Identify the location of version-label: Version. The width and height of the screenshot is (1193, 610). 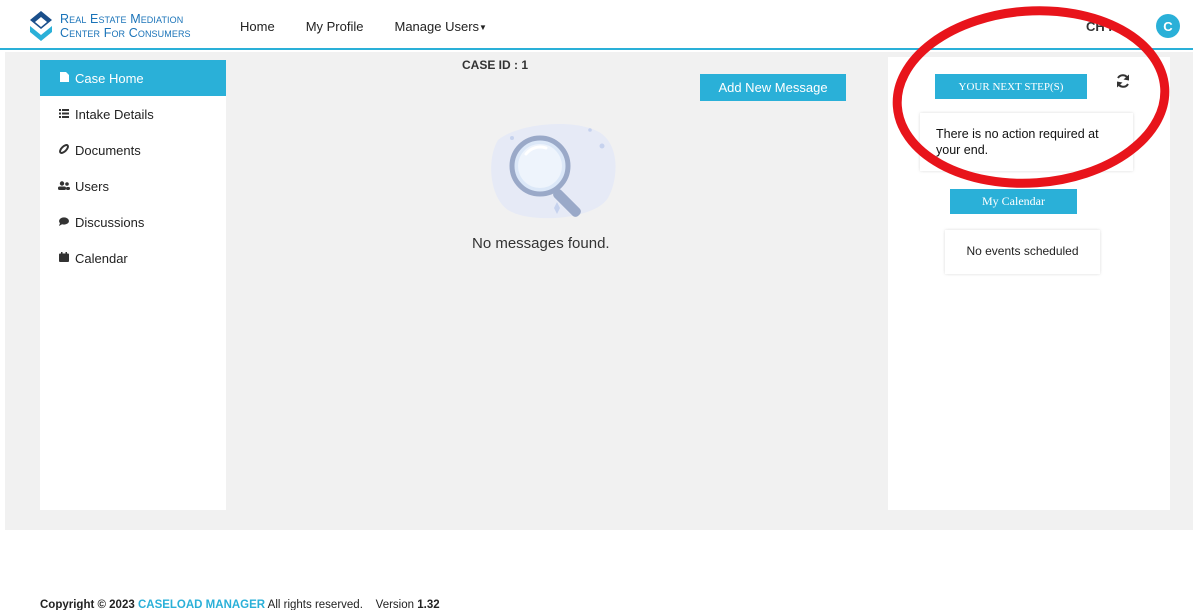
(395, 604).